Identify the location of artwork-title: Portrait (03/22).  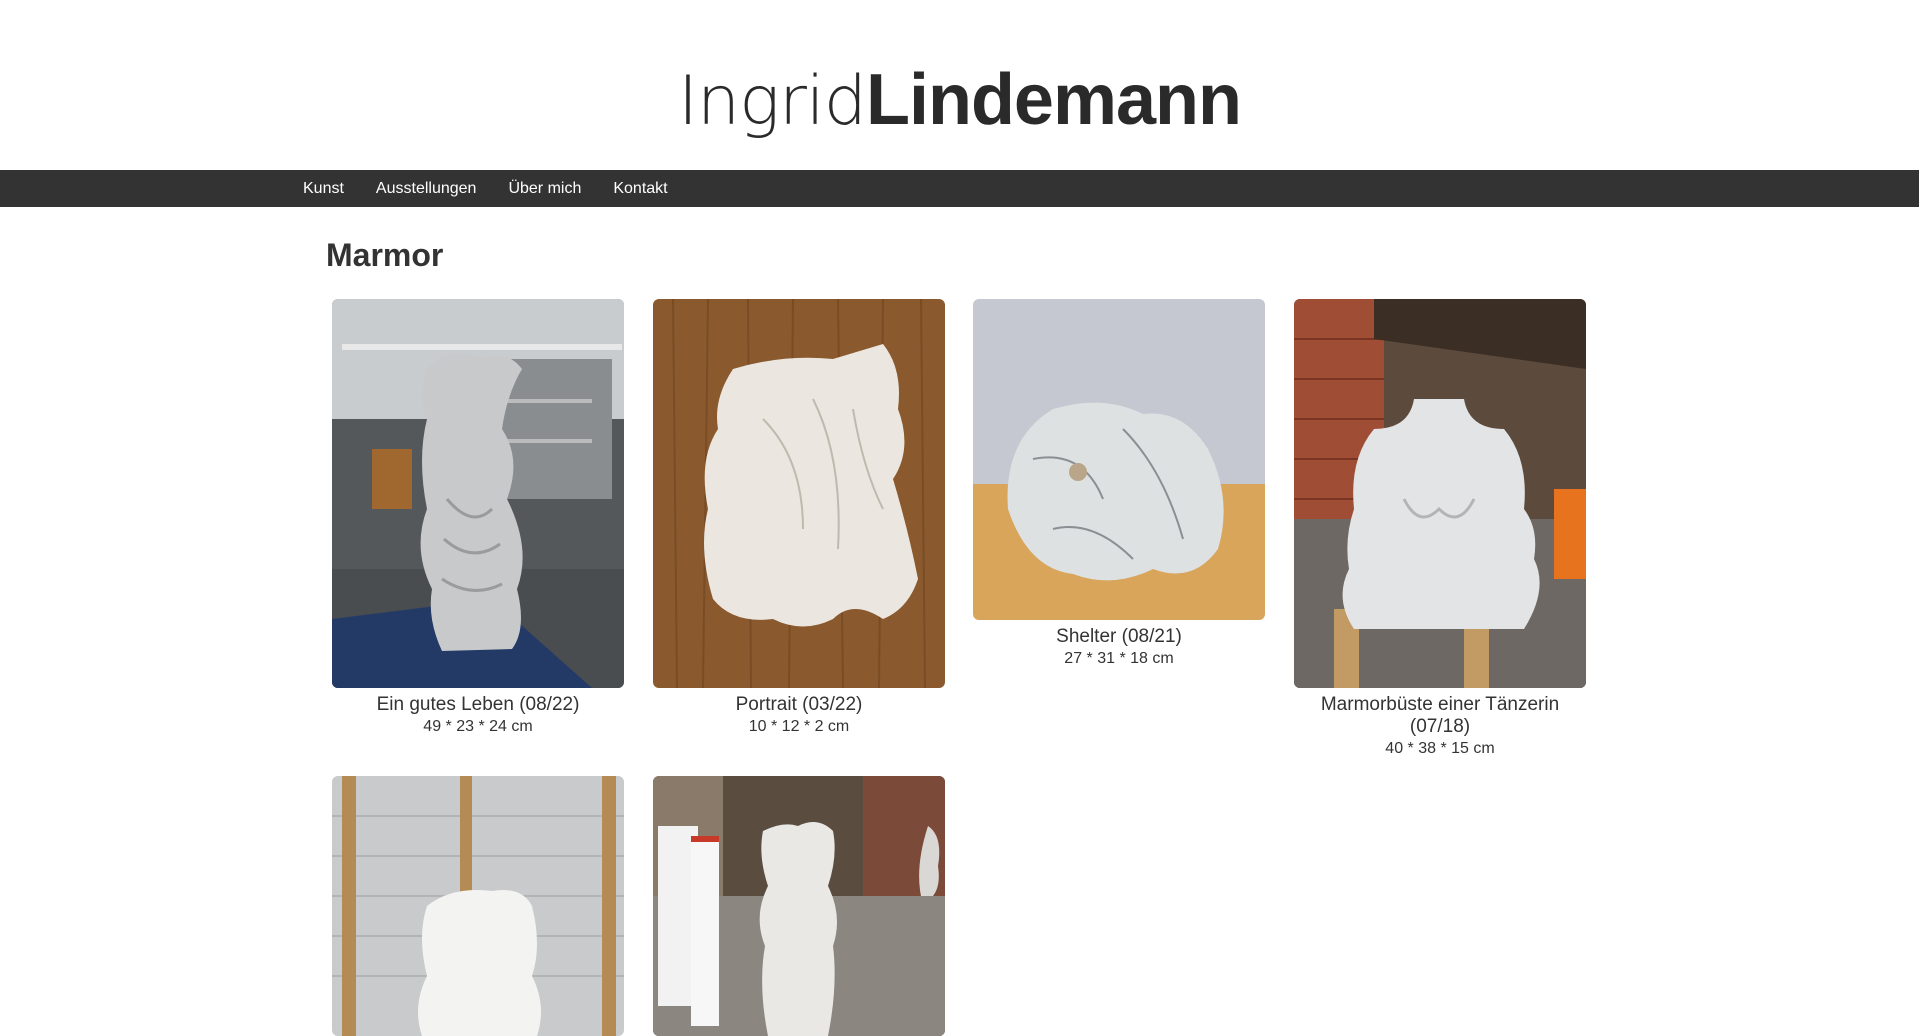
(799, 704).